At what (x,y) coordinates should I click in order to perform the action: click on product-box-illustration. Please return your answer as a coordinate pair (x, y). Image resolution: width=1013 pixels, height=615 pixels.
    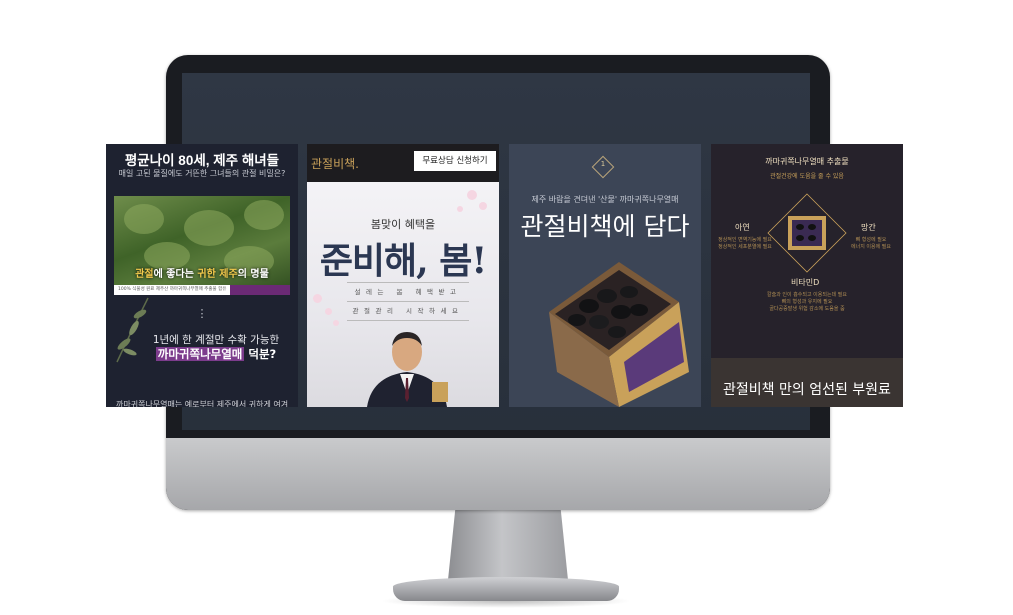
    Looking at the image, I should click on (619, 334).